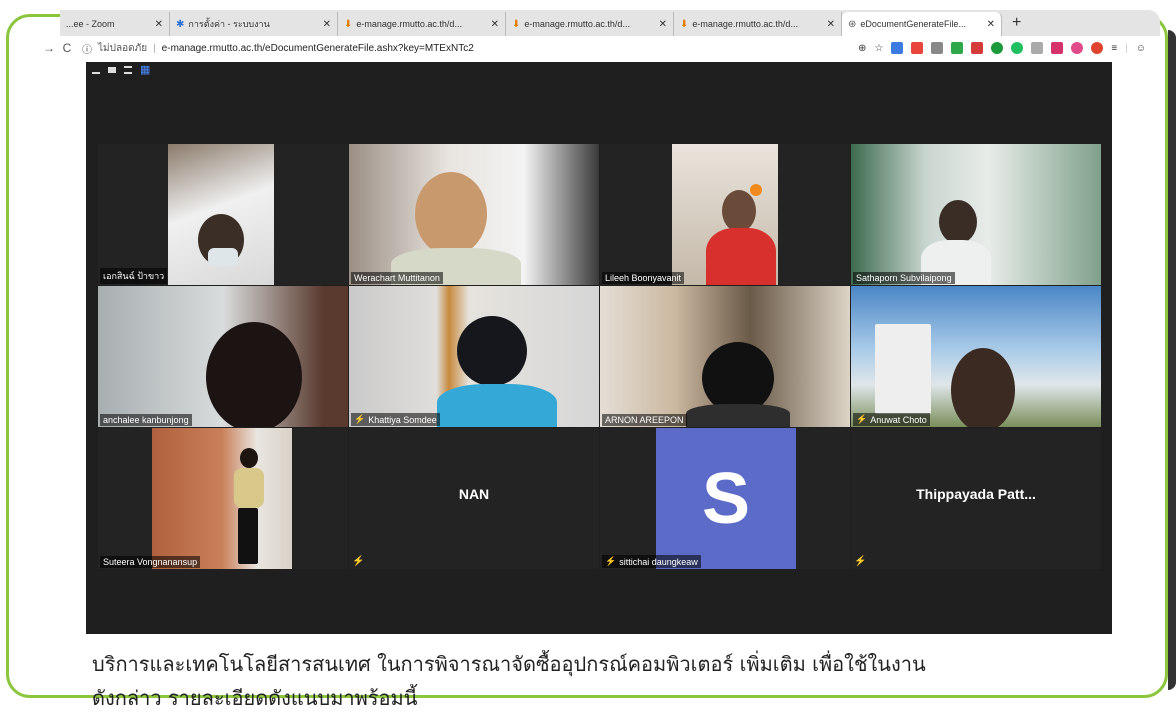  Describe the element at coordinates (997, 48) in the screenshot. I see `dot-extension-icon` at that location.